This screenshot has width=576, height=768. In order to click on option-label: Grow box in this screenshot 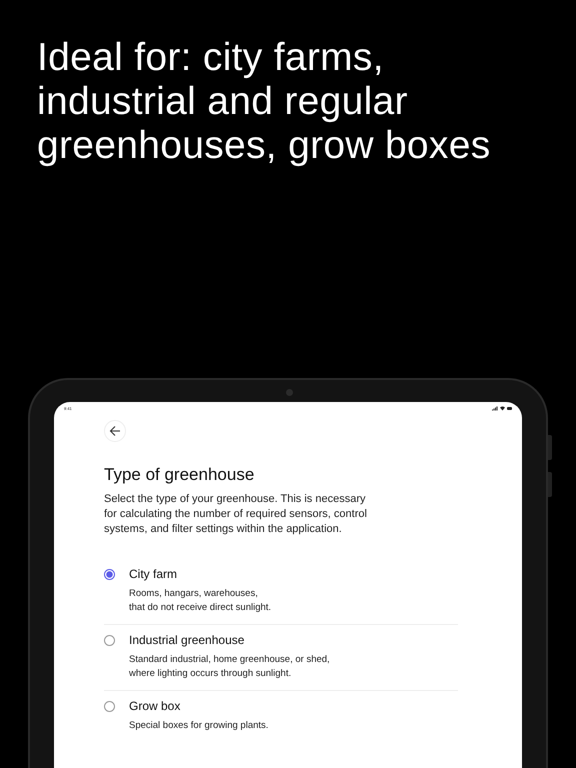, I will do `click(198, 706)`.